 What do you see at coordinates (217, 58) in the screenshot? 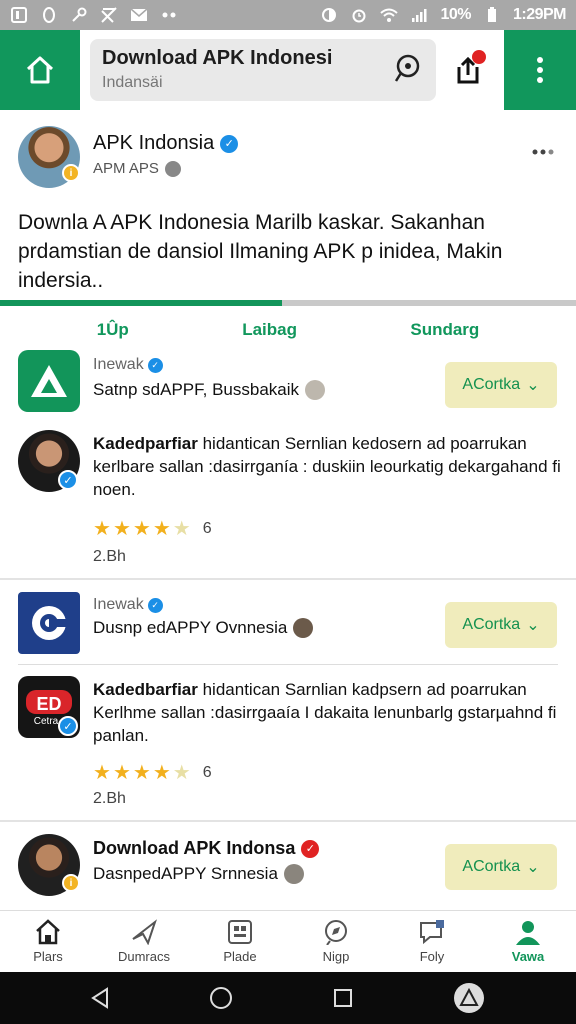
I see `app-bar-title: Download APK Indonesi` at bounding box center [217, 58].